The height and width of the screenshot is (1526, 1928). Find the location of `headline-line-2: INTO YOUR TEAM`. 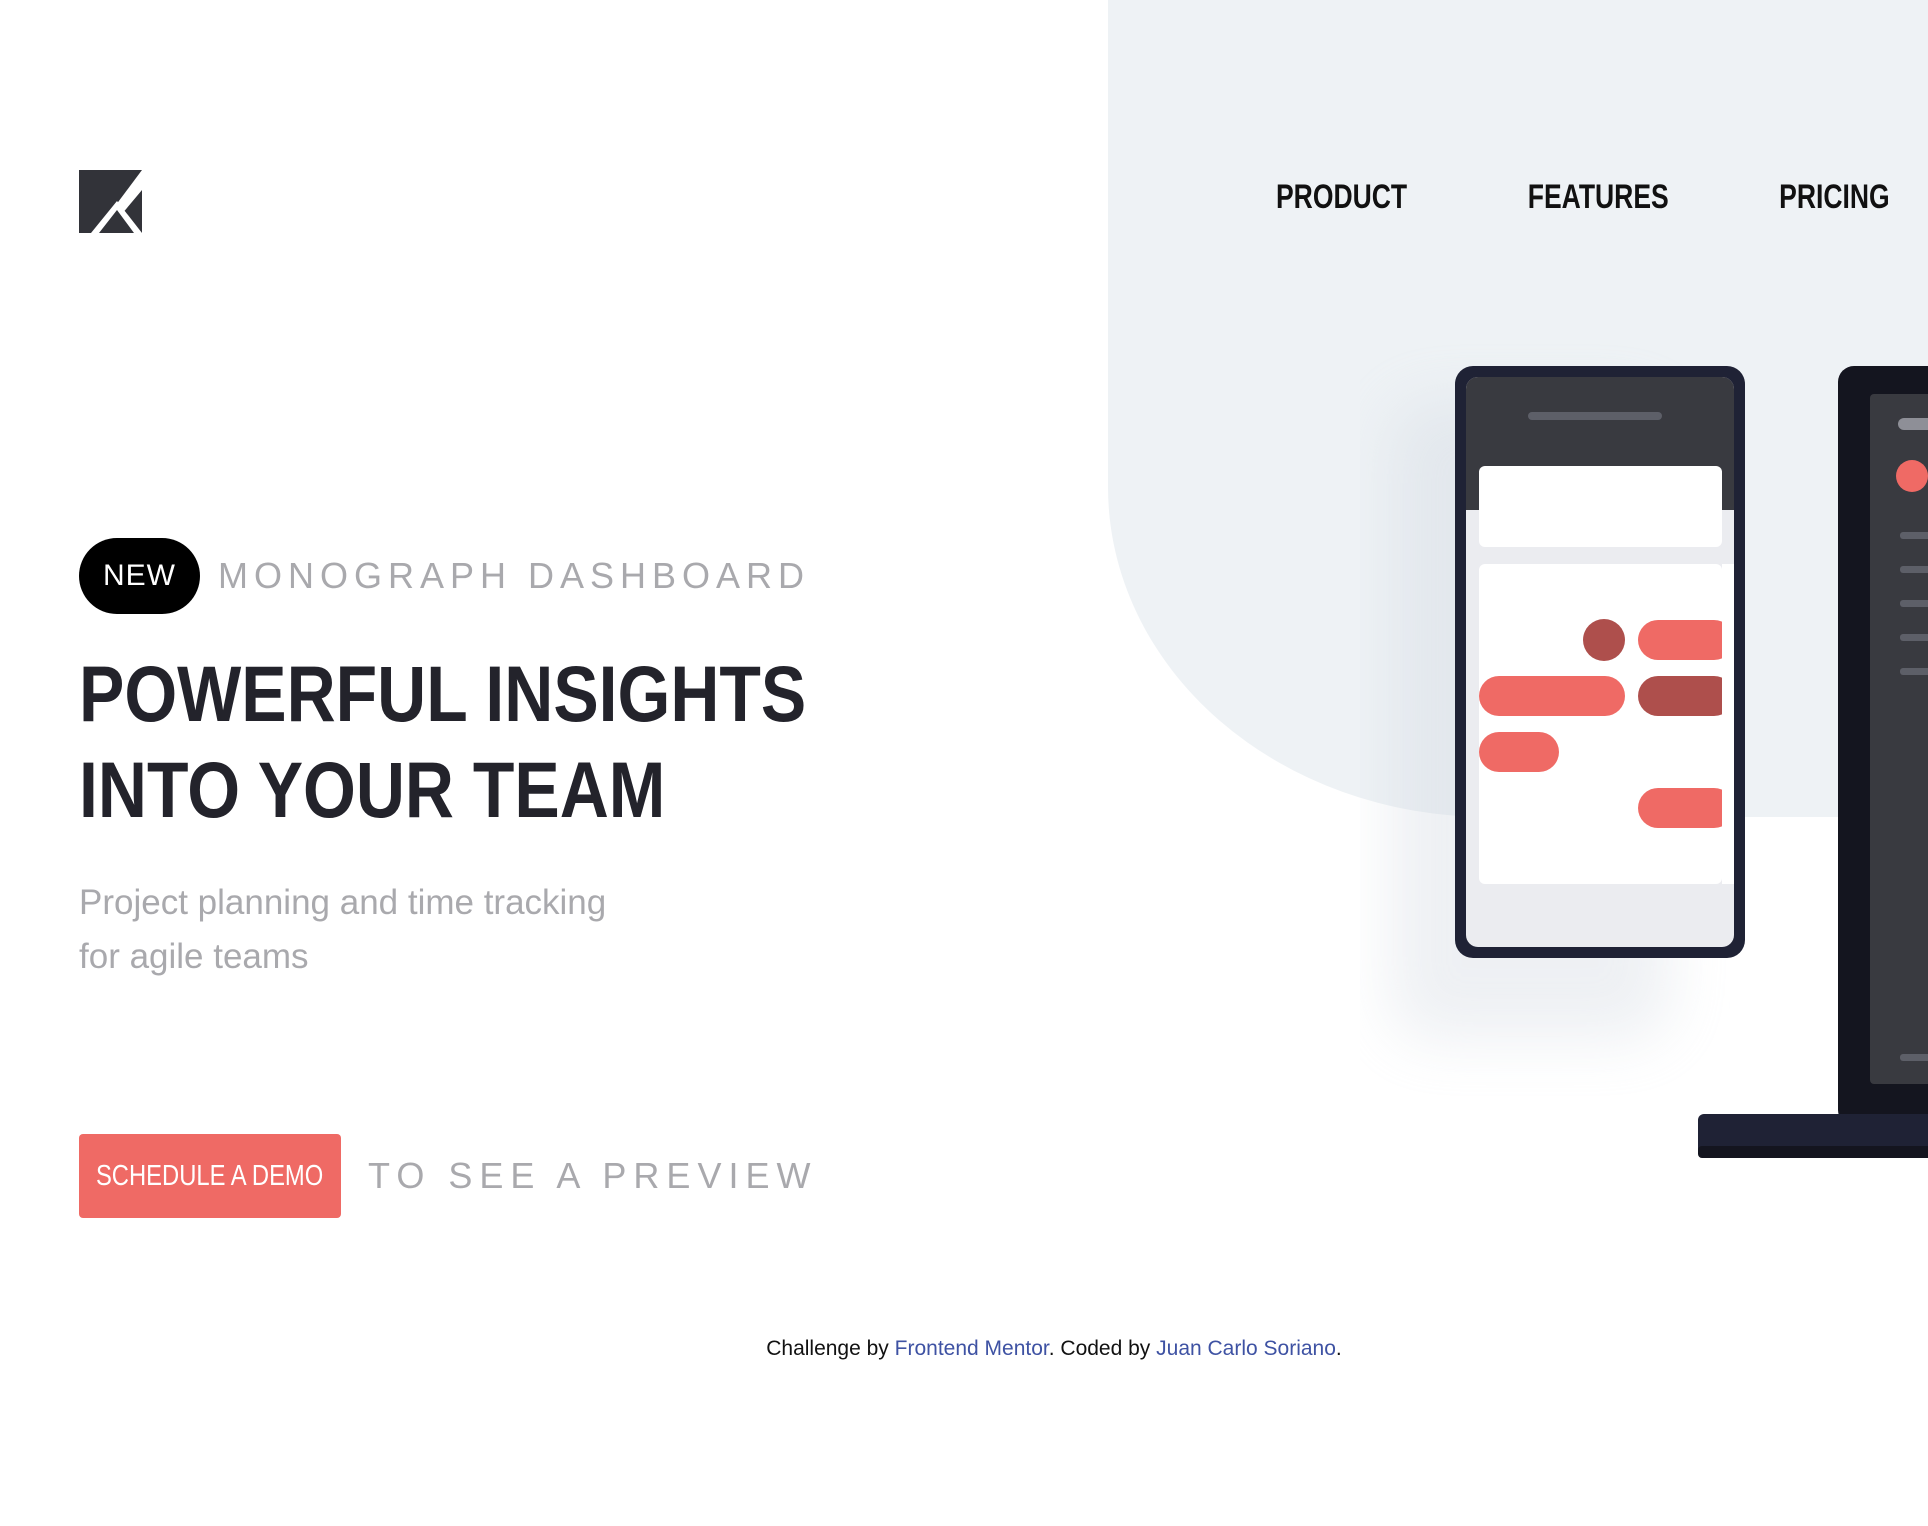

headline-line-2: INTO YOUR TEAM is located at coordinates (372, 789).